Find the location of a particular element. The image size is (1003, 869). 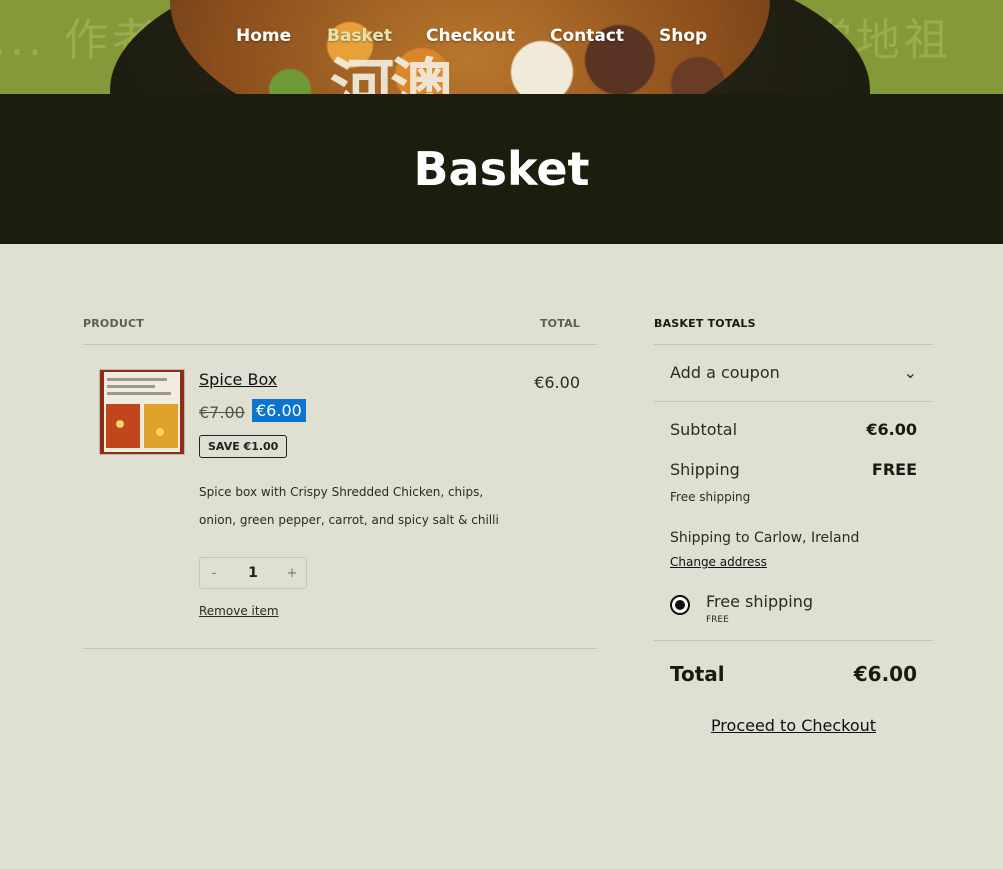

quantity-decrease-button: - is located at coordinates (214, 573).